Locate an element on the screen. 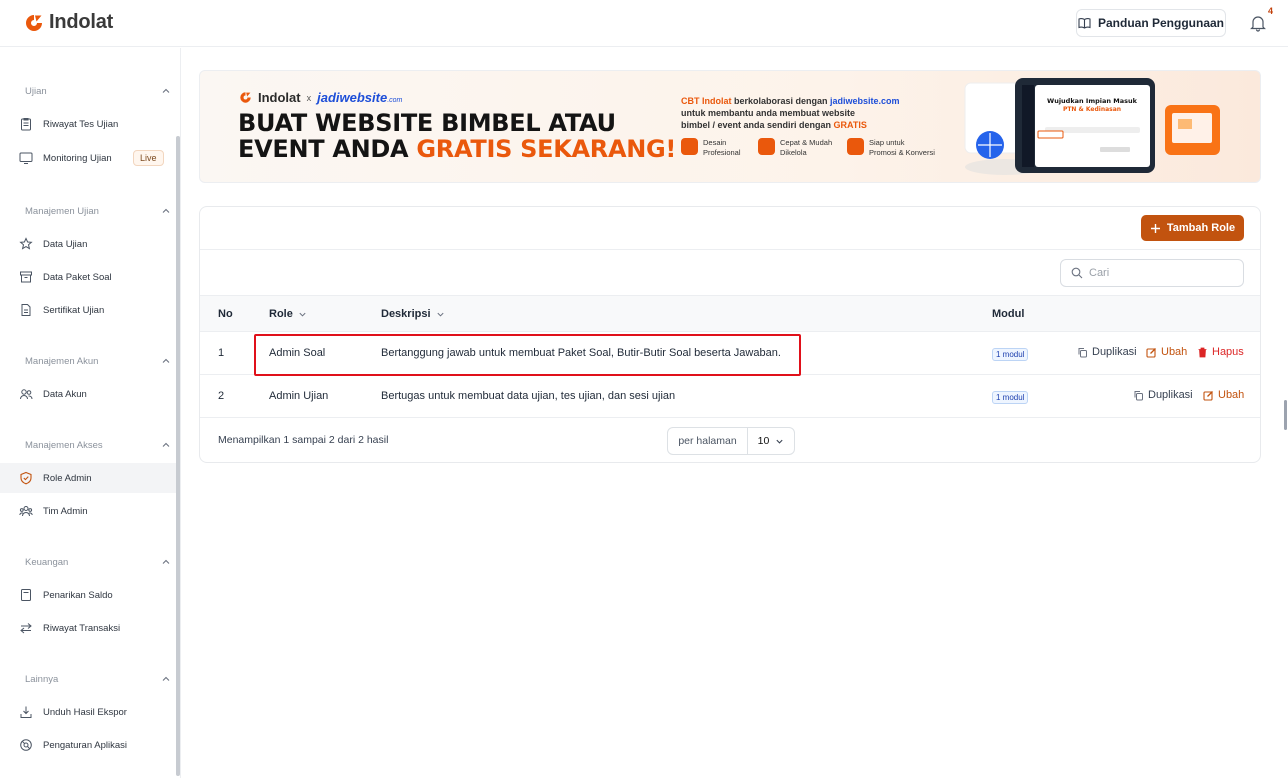 This screenshot has height=778, width=1288. star-icon is located at coordinates (26, 243).